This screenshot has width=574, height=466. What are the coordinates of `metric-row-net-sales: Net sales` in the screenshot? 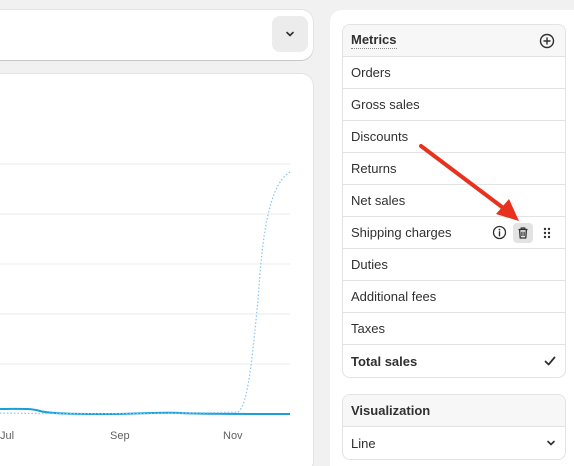 It's located at (454, 201).